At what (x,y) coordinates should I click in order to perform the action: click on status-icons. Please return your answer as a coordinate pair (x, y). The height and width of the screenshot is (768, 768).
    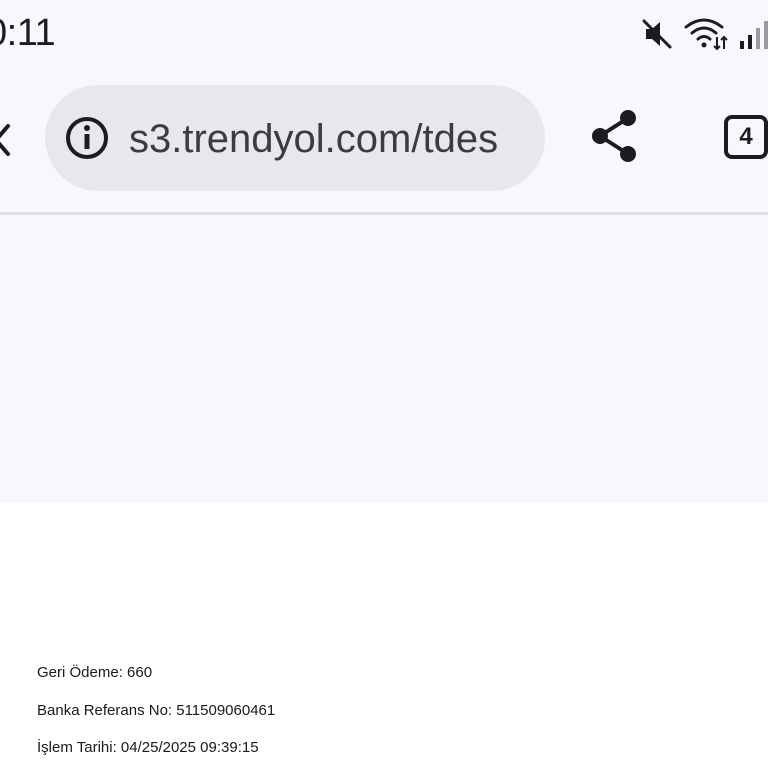
    Looking at the image, I should click on (704, 34).